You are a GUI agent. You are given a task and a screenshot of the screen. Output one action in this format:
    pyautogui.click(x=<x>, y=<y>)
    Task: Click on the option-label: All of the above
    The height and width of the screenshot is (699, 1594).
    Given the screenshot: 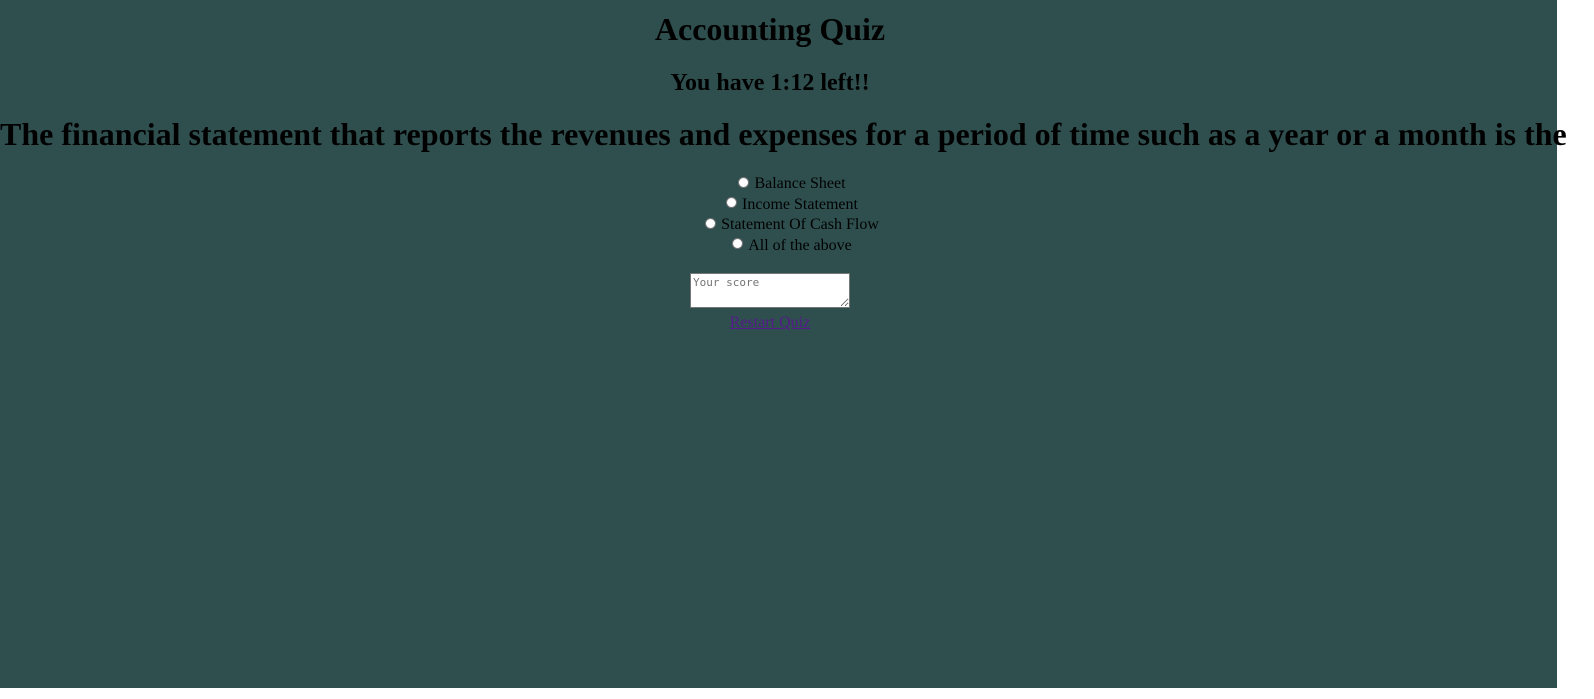 What is the action you would take?
    pyautogui.click(x=800, y=246)
    